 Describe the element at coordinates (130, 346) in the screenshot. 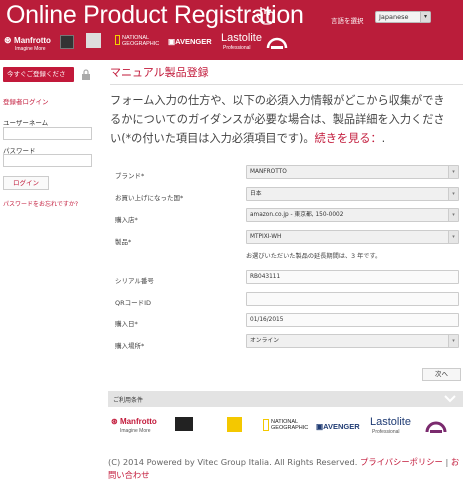

I see `place-label: 購入場所*` at that location.